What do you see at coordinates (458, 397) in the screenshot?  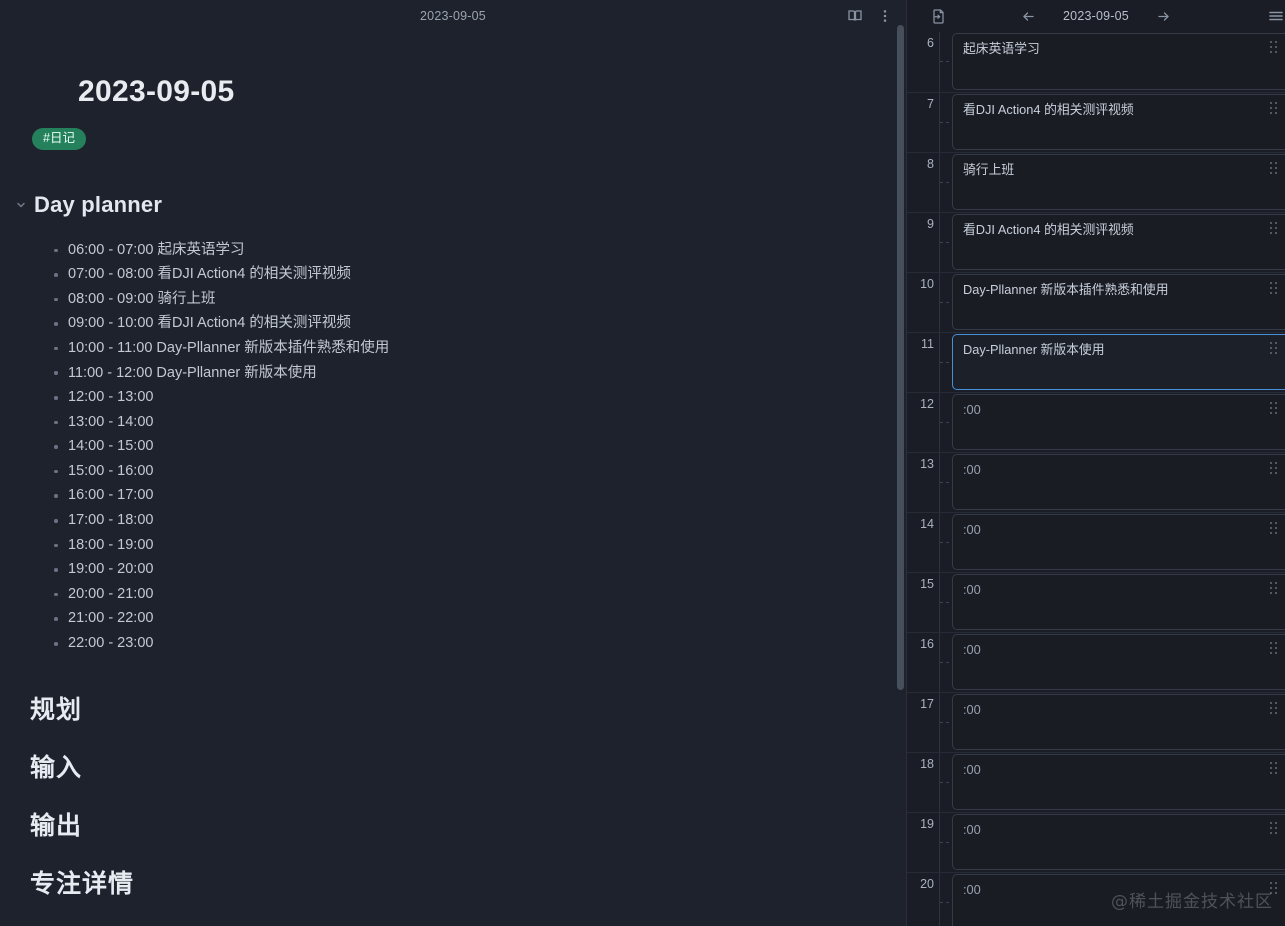 I see `planner-list-item: 12:00 - 13:00` at bounding box center [458, 397].